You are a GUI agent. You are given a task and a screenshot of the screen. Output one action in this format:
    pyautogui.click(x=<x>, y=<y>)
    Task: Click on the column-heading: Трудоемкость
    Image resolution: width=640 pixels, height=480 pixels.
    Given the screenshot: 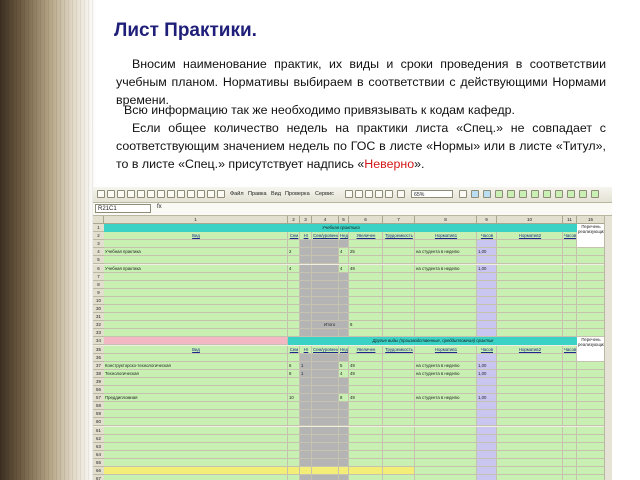 What is the action you would take?
    pyautogui.click(x=399, y=349)
    